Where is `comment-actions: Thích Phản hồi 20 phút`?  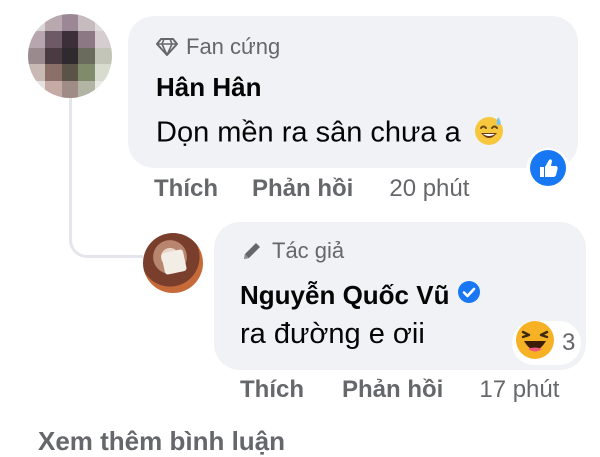 comment-actions: Thích Phản hồi 20 phút is located at coordinates (311, 189).